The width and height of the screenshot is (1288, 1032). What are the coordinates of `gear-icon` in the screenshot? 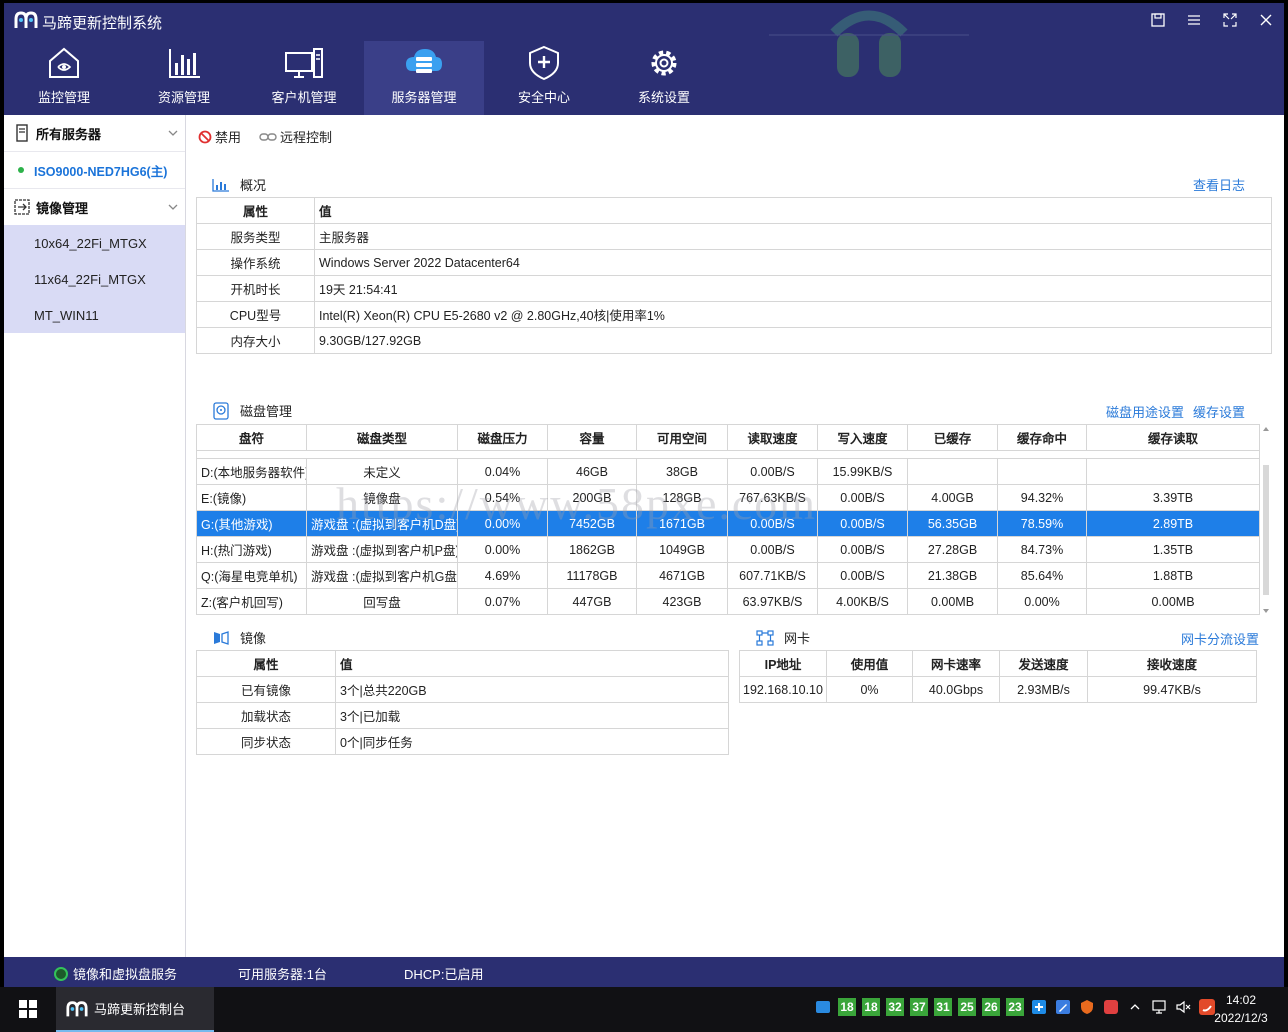 It's located at (664, 63).